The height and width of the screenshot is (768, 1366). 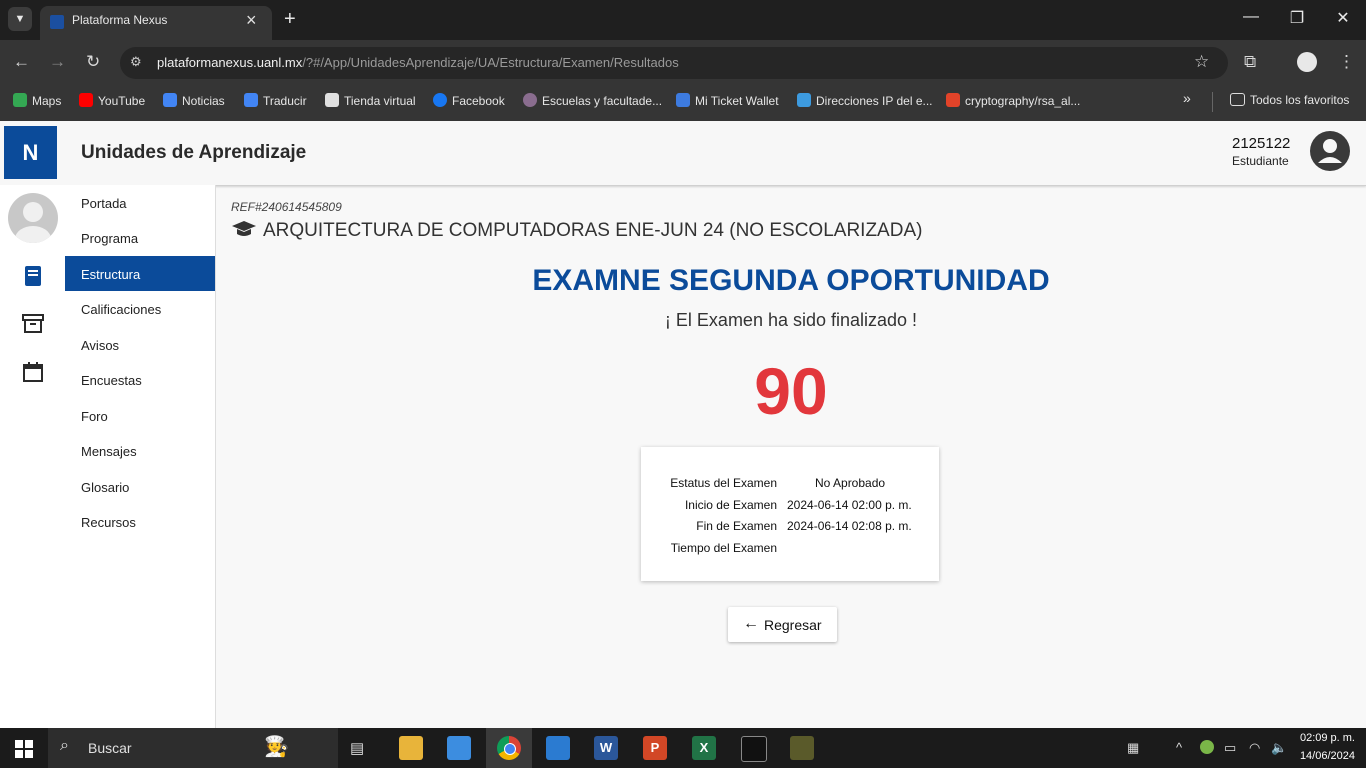 I want to click on bookmark-label: Tienda virtual, so click(x=380, y=101).